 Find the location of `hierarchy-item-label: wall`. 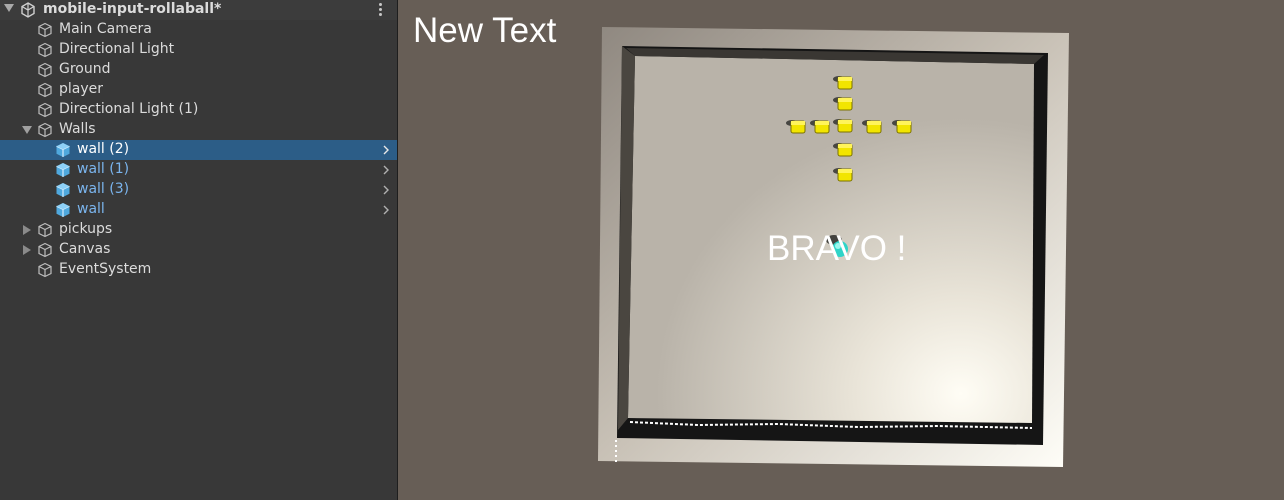

hierarchy-item-label: wall is located at coordinates (91, 209).